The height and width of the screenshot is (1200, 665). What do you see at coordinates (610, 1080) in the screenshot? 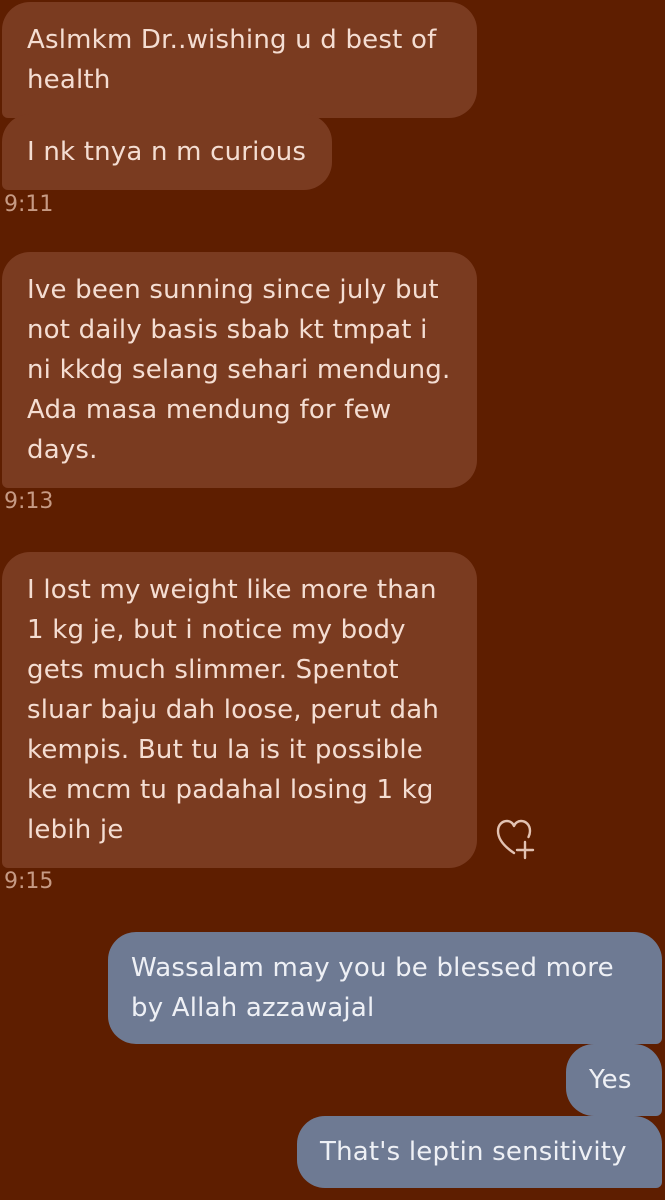
I see `message-text: Yes` at bounding box center [610, 1080].